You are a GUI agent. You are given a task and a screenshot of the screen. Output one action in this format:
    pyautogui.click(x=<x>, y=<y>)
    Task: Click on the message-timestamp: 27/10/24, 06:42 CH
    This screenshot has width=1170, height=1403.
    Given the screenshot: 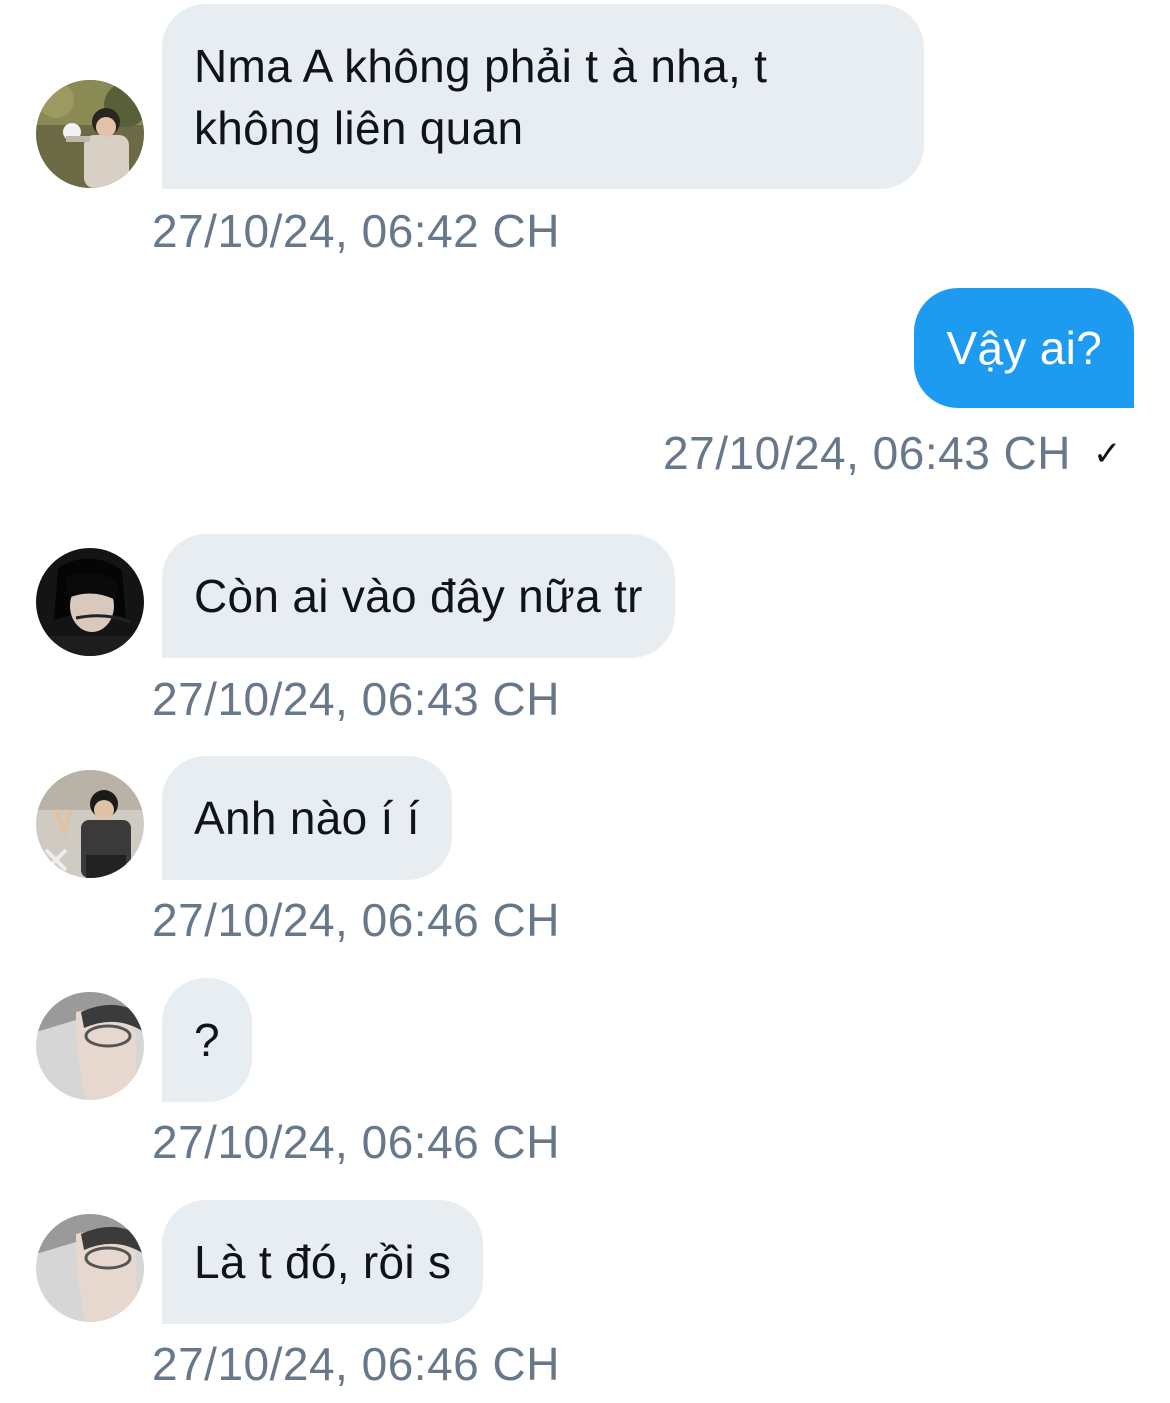 What is the action you would take?
    pyautogui.click(x=356, y=231)
    